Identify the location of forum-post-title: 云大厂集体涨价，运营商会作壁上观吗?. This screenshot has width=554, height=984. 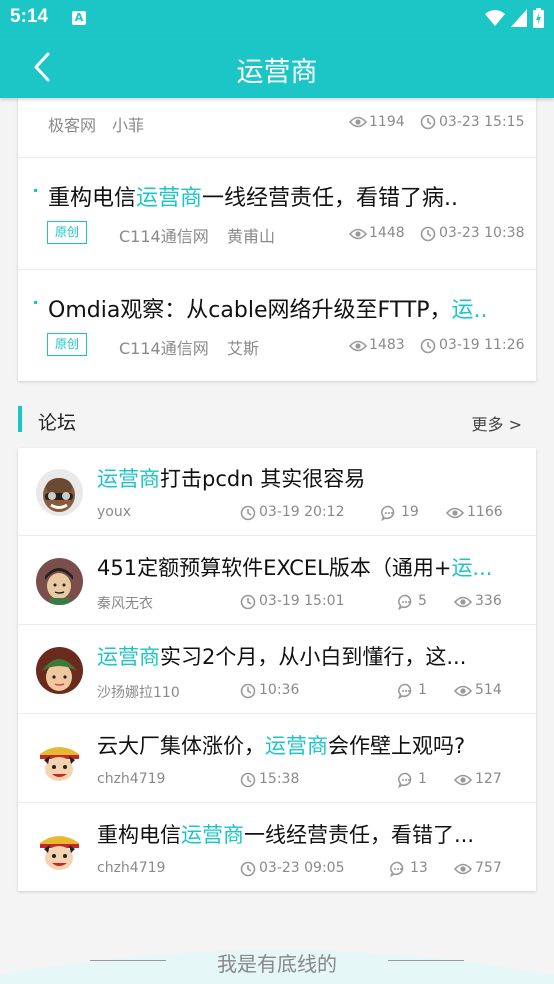
(281, 746).